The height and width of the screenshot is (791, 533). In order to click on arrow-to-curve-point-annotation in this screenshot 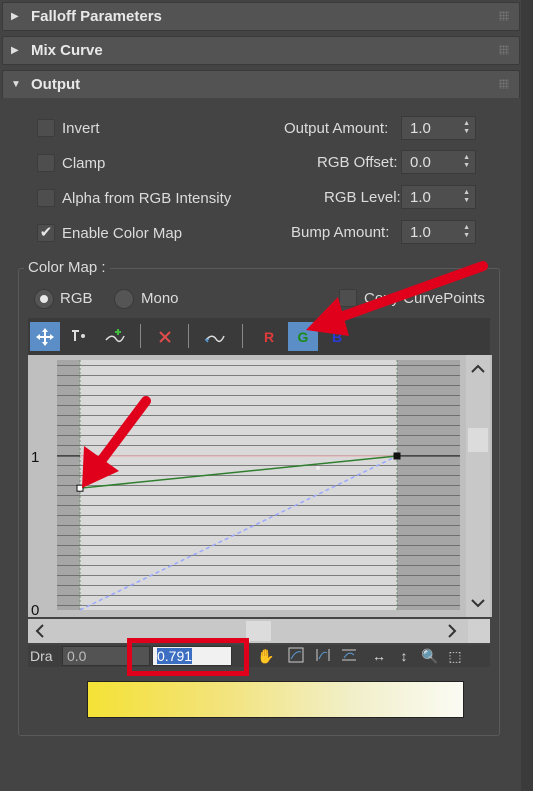, I will do `click(116, 442)`.